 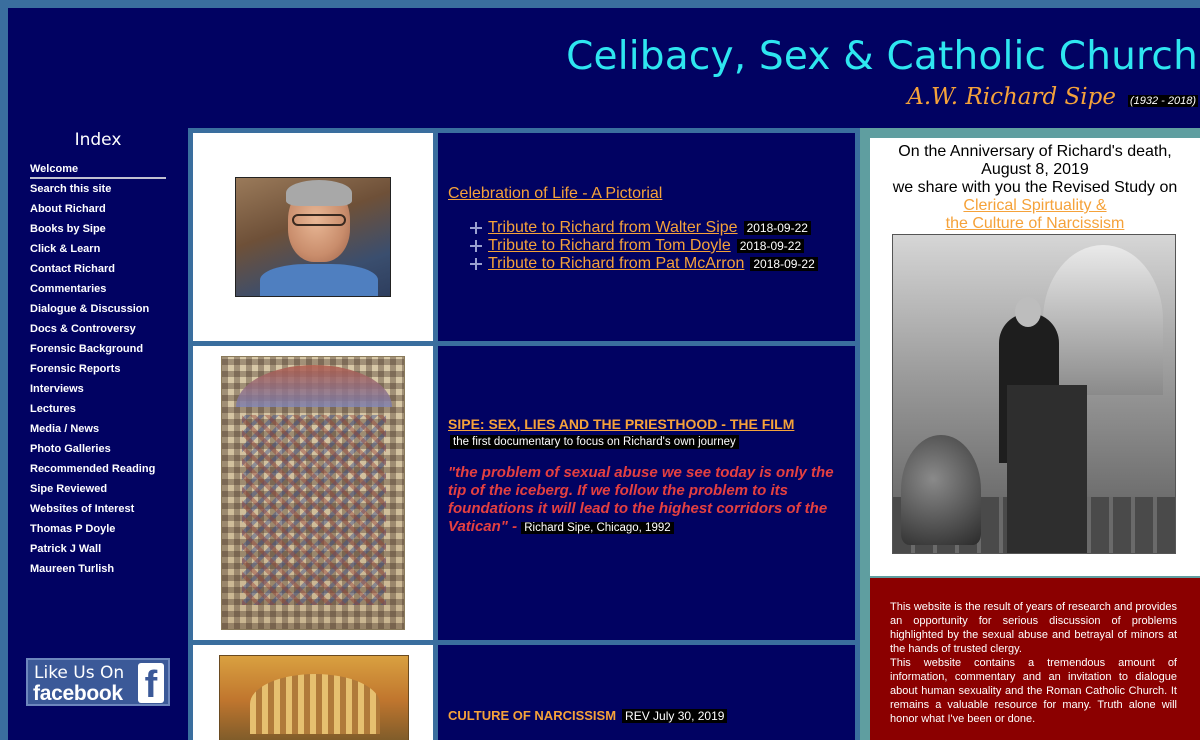 I want to click on nav-item-forensic-background: Forensic Background, so click(x=98, y=352).